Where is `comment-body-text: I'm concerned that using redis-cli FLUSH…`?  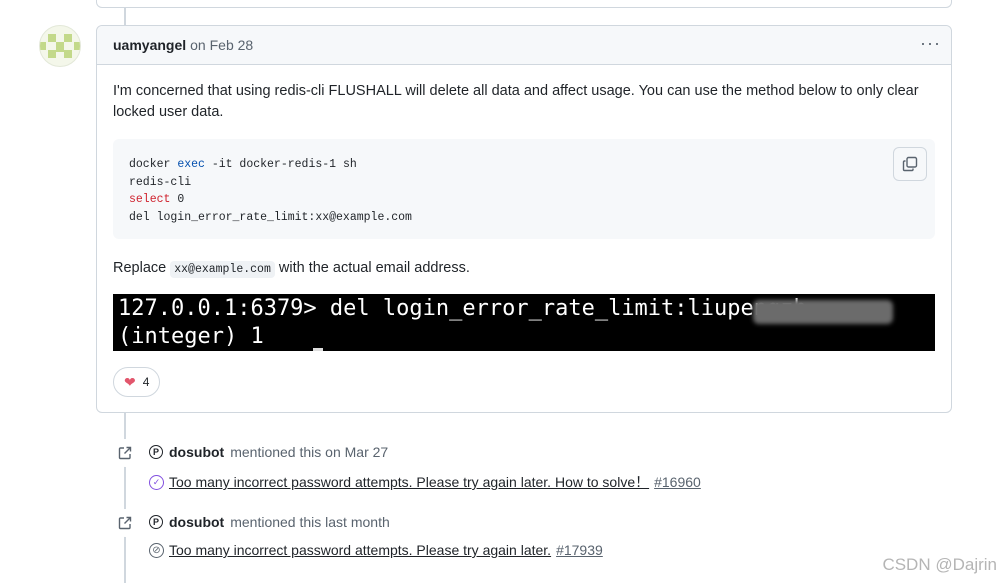
comment-body-text: I'm concerned that using redis-cli FLUSH… is located at coordinates (516, 101).